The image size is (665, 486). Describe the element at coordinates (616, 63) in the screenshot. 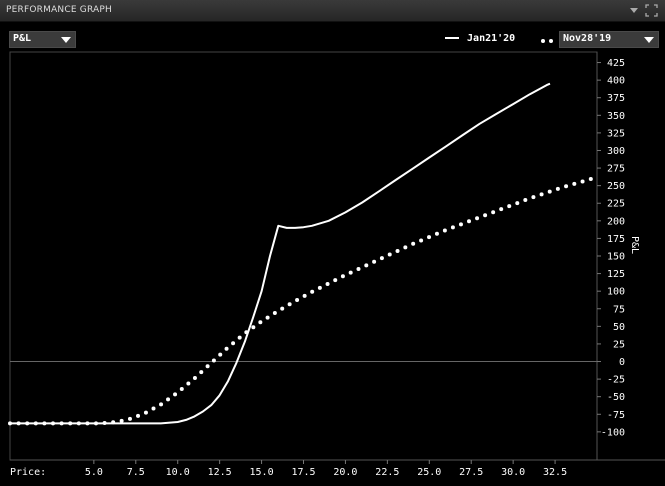

I see `y-tick-label: 425` at that location.